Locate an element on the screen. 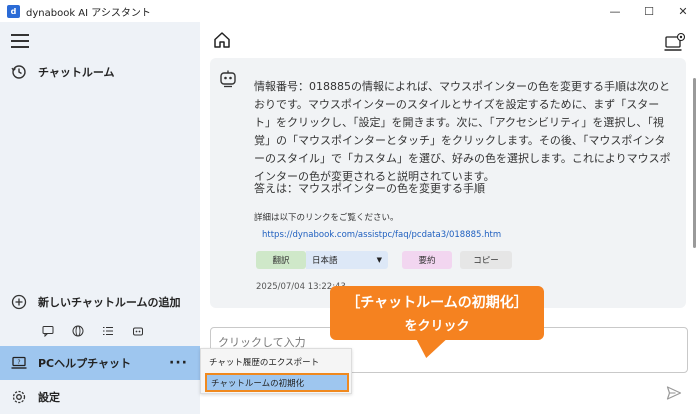  menu-item-export-history: チャット履歴のエクスポート is located at coordinates (277, 362).